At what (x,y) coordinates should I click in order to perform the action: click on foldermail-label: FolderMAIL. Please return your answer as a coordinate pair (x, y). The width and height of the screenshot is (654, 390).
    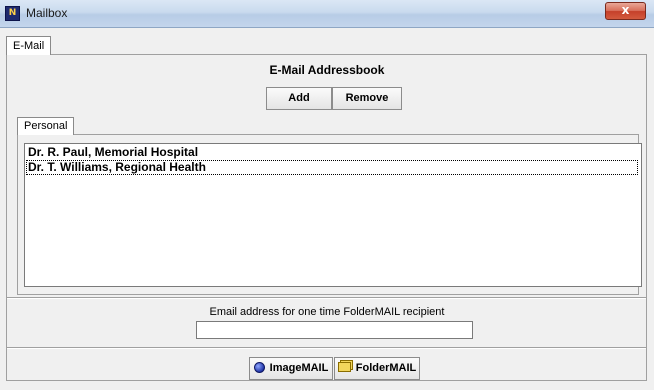
    Looking at the image, I should click on (386, 368).